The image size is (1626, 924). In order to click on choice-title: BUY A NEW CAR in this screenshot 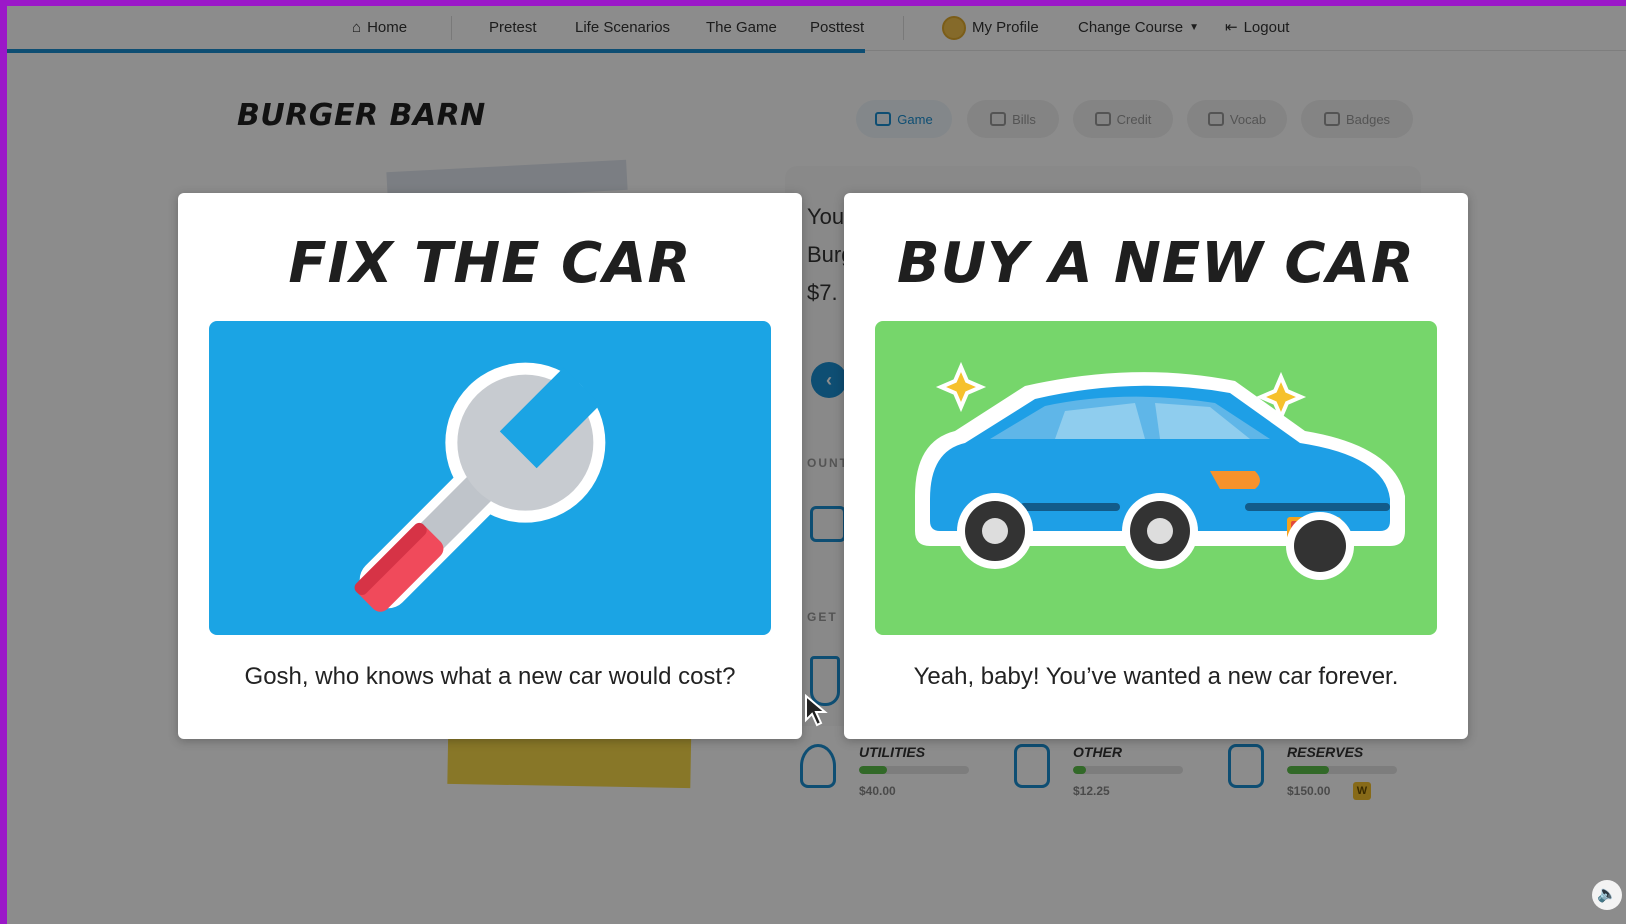, I will do `click(1156, 263)`.